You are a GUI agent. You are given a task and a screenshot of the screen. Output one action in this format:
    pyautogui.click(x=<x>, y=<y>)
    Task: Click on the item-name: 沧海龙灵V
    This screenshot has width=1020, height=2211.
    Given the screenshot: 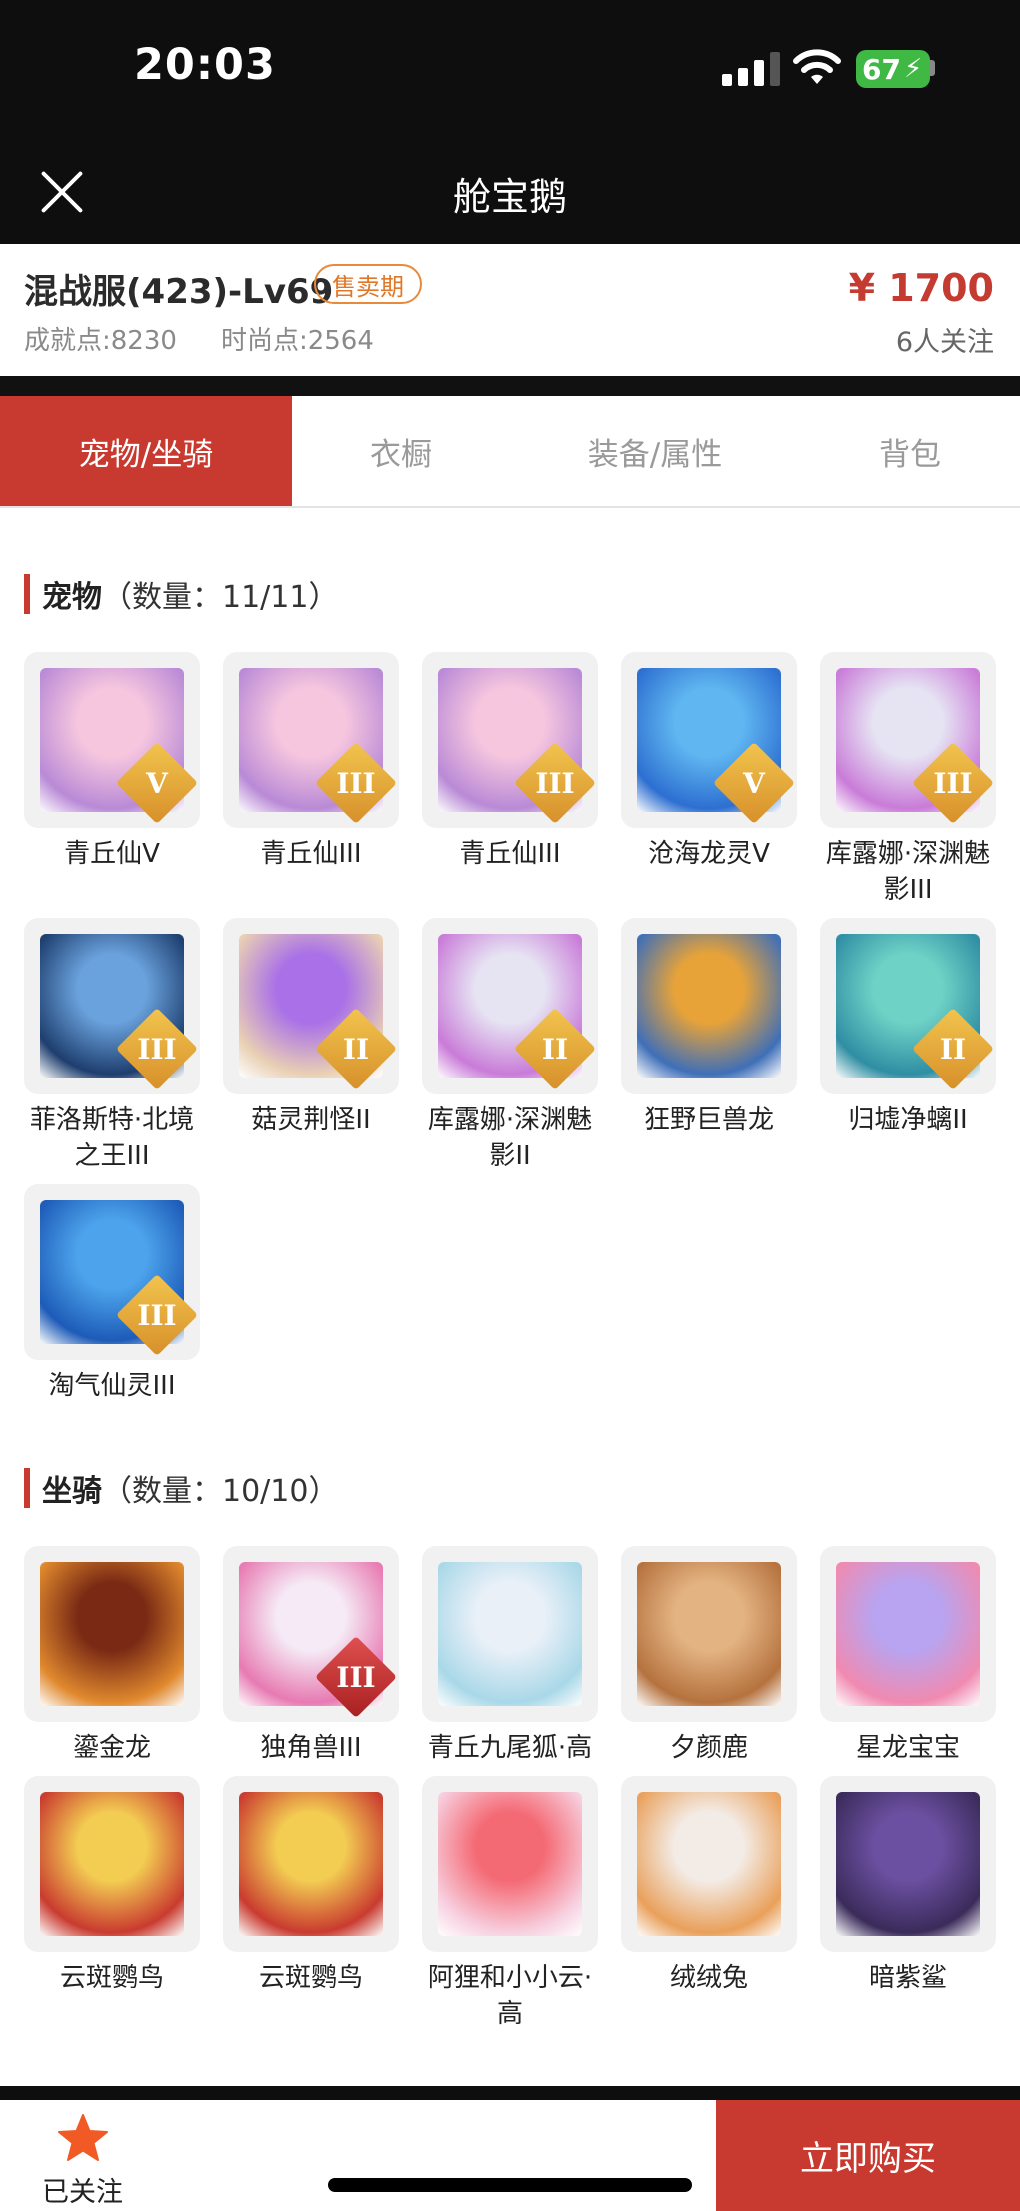 What is the action you would take?
    pyautogui.click(x=709, y=854)
    